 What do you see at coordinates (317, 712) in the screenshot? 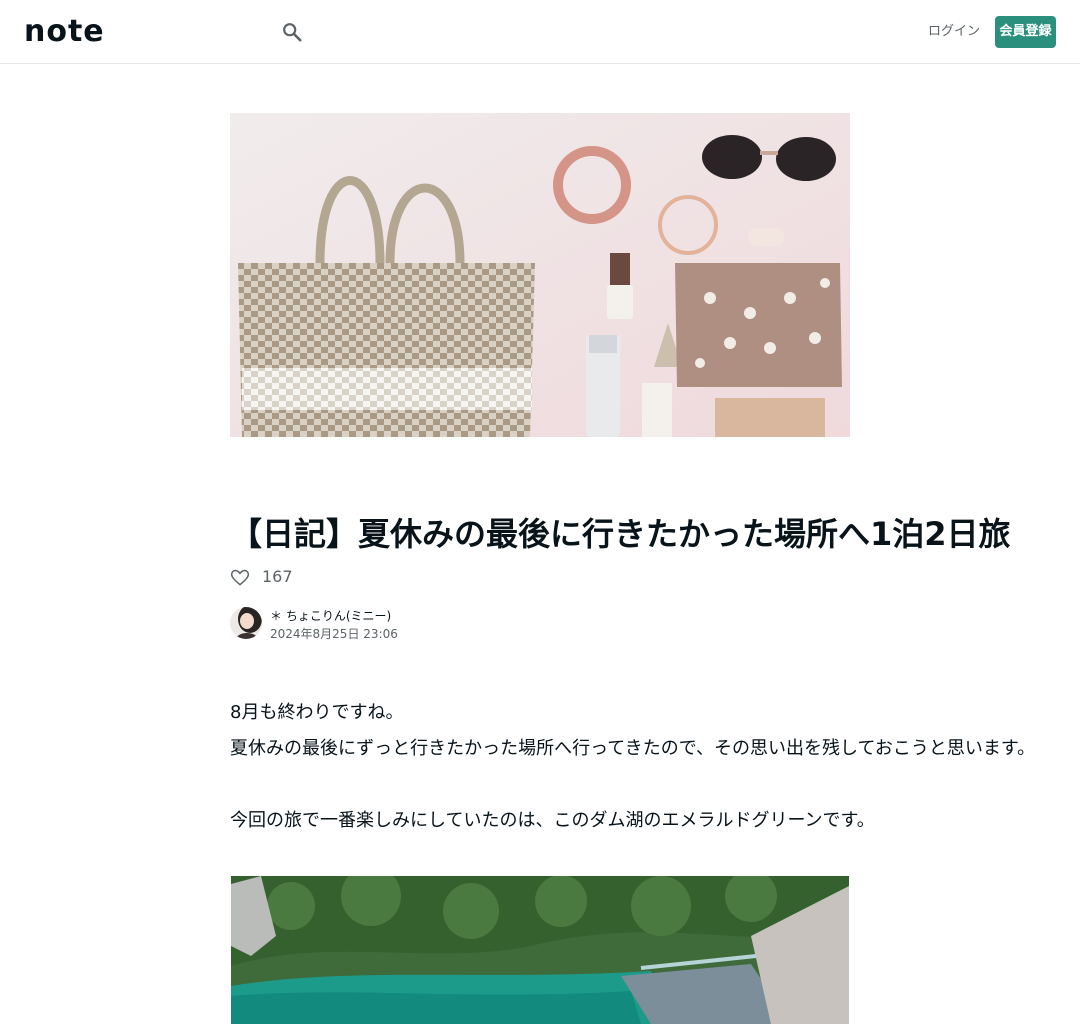
I see `body-paragraph: 8月も終わりですね。` at bounding box center [317, 712].